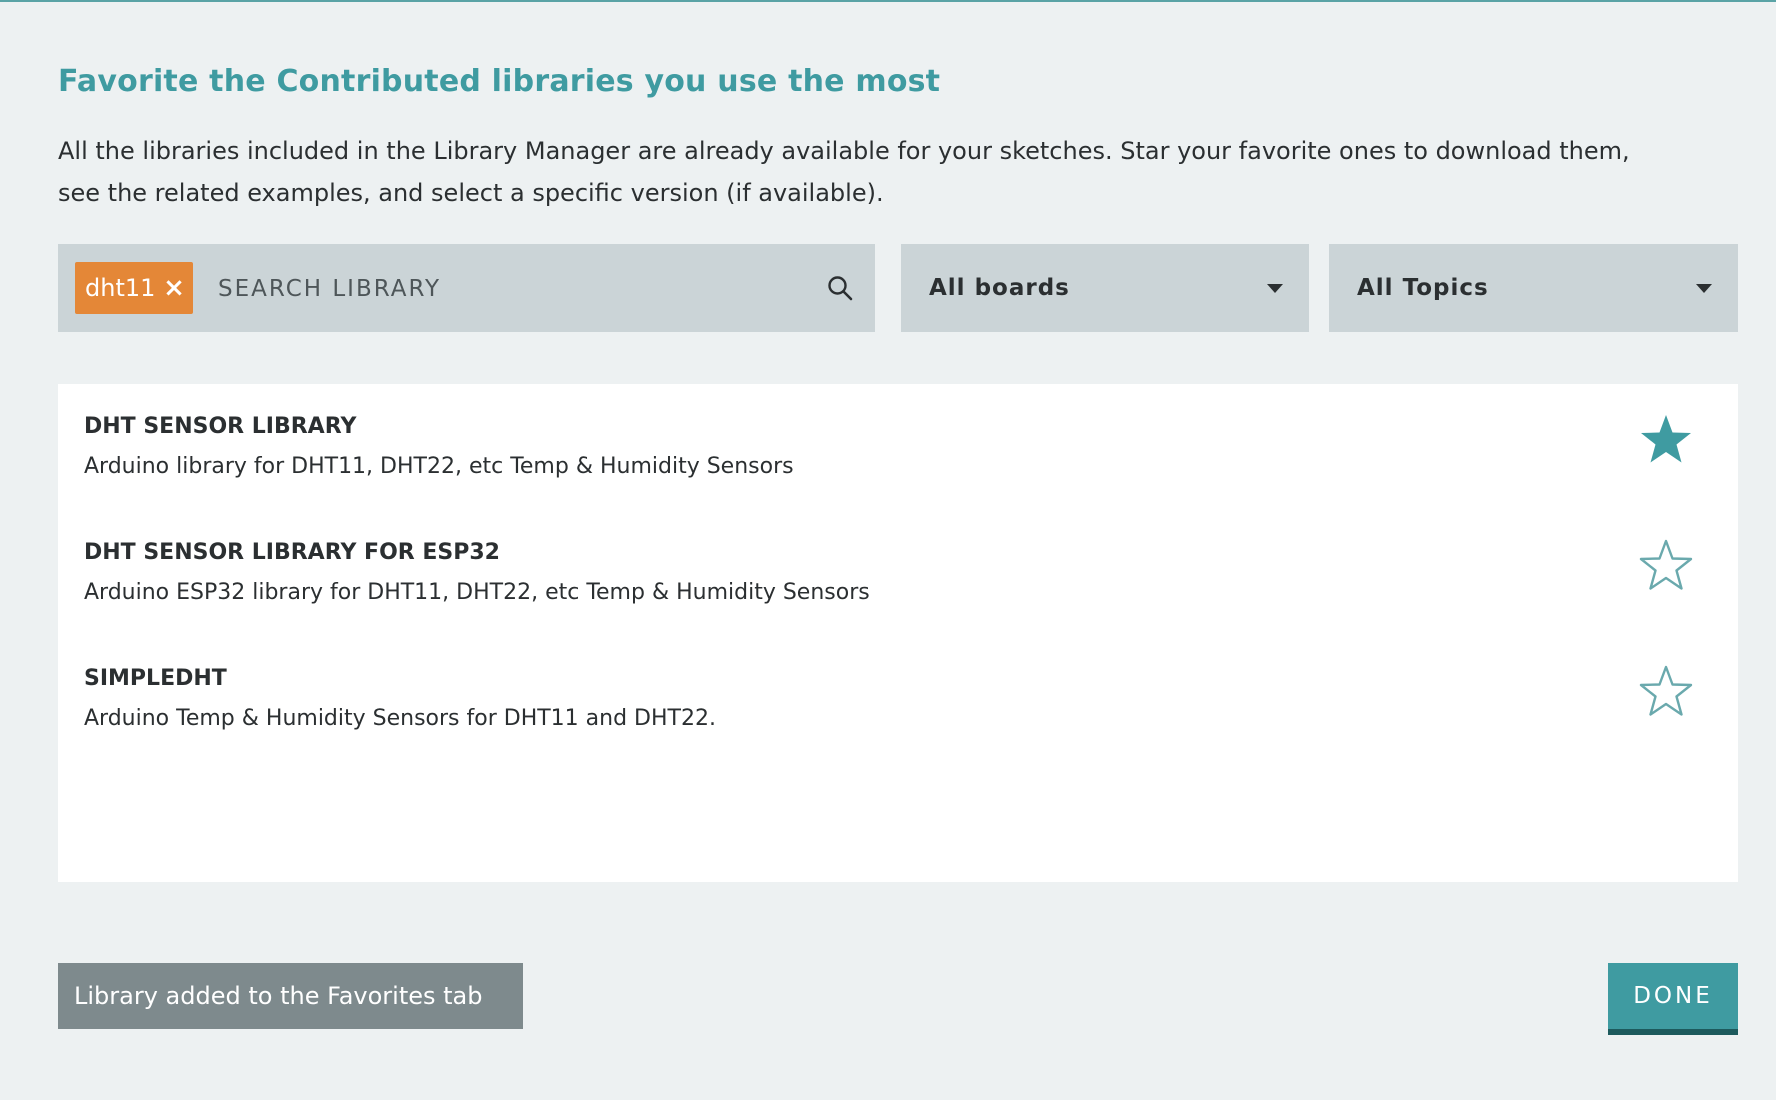 The width and height of the screenshot is (1776, 1100). I want to click on search-input, so click(538, 289).